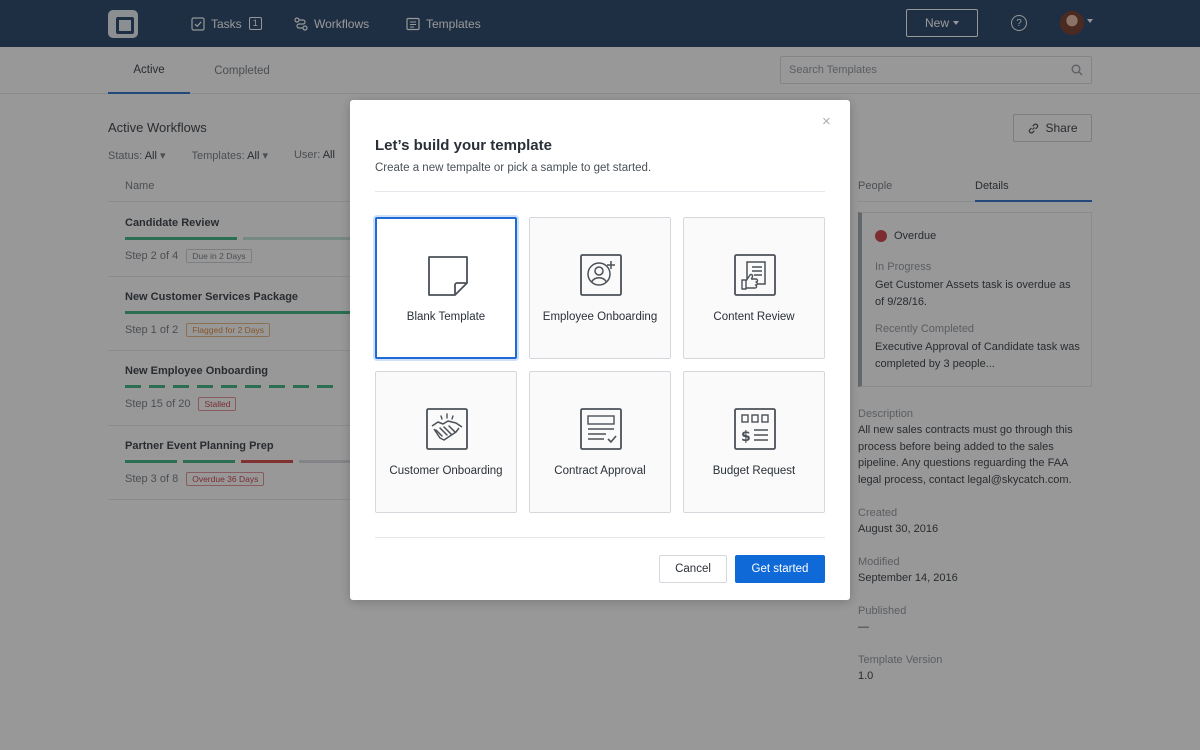 Image resolution: width=1200 pixels, height=750 pixels. Describe the element at coordinates (754, 471) in the screenshot. I see `template-card-label: Budget Request` at that location.